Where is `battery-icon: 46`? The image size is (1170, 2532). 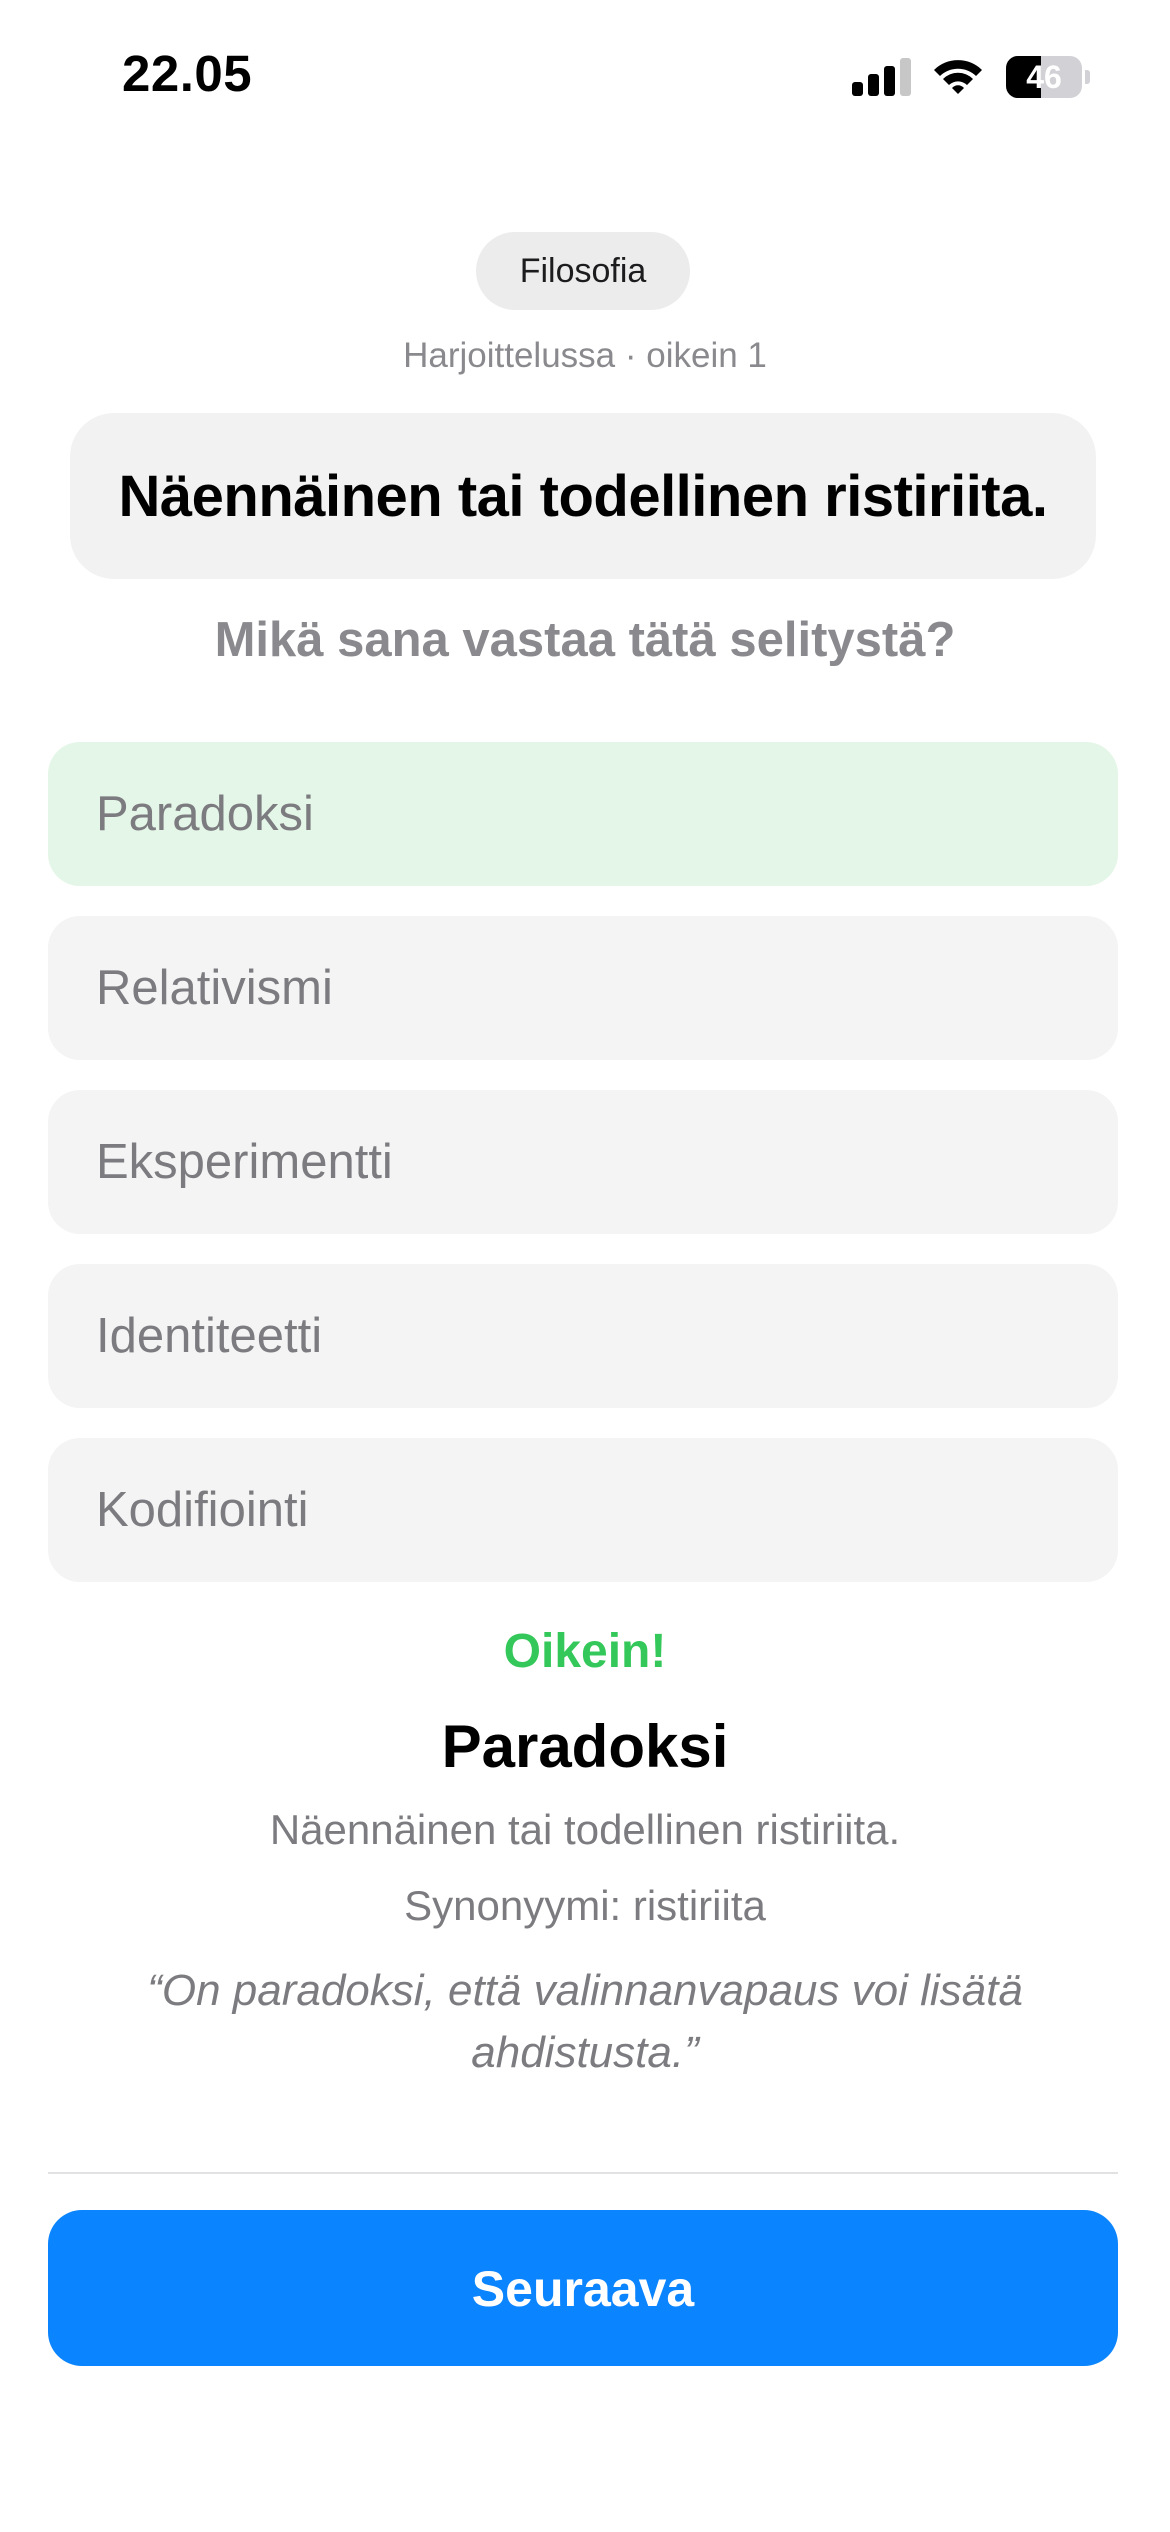
battery-icon: 46 is located at coordinates (1049, 77).